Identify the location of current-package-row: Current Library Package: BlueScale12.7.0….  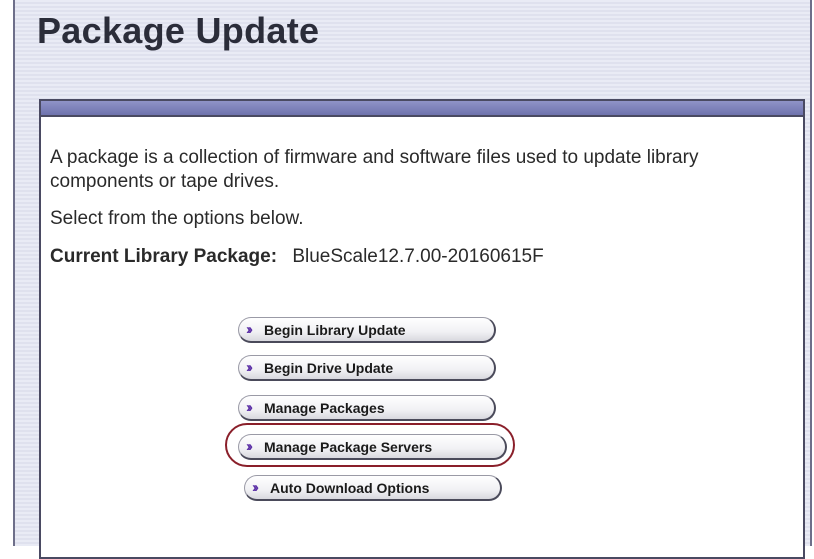
(297, 257).